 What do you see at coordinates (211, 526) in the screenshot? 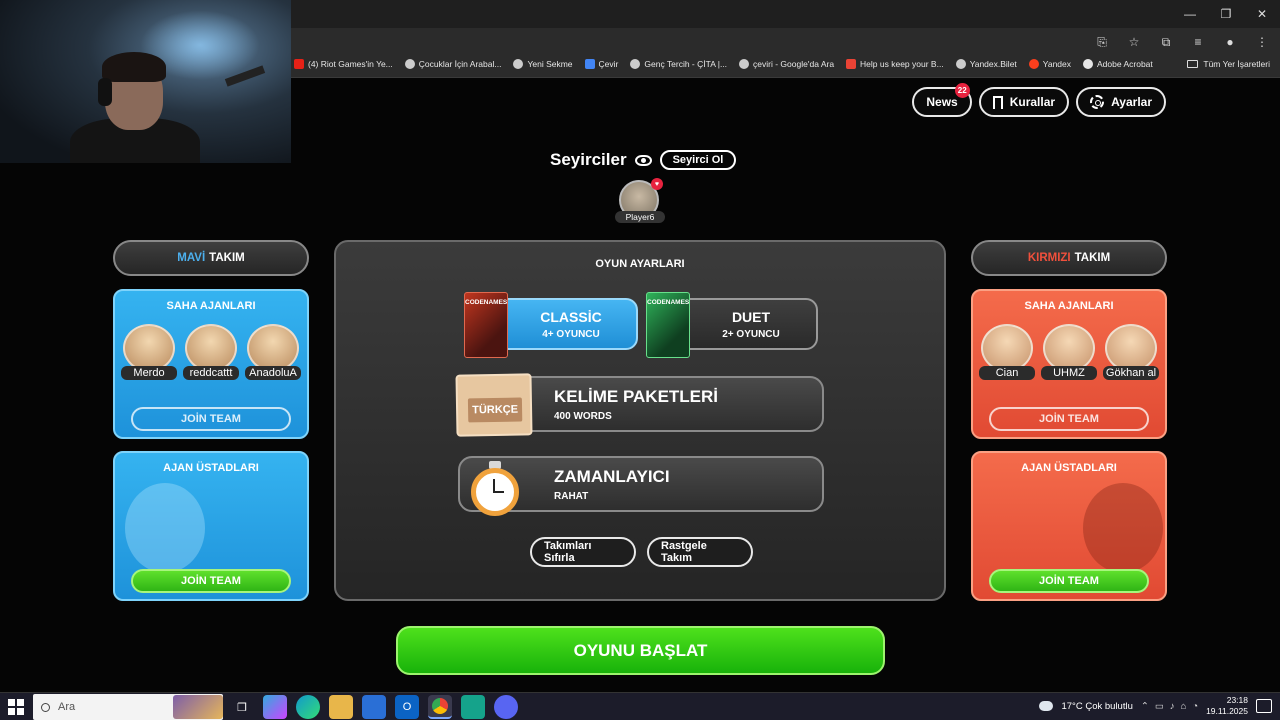
I see `blue-spymasters-card: AJAN ÜSTADLARI JOİN TEAM` at bounding box center [211, 526].